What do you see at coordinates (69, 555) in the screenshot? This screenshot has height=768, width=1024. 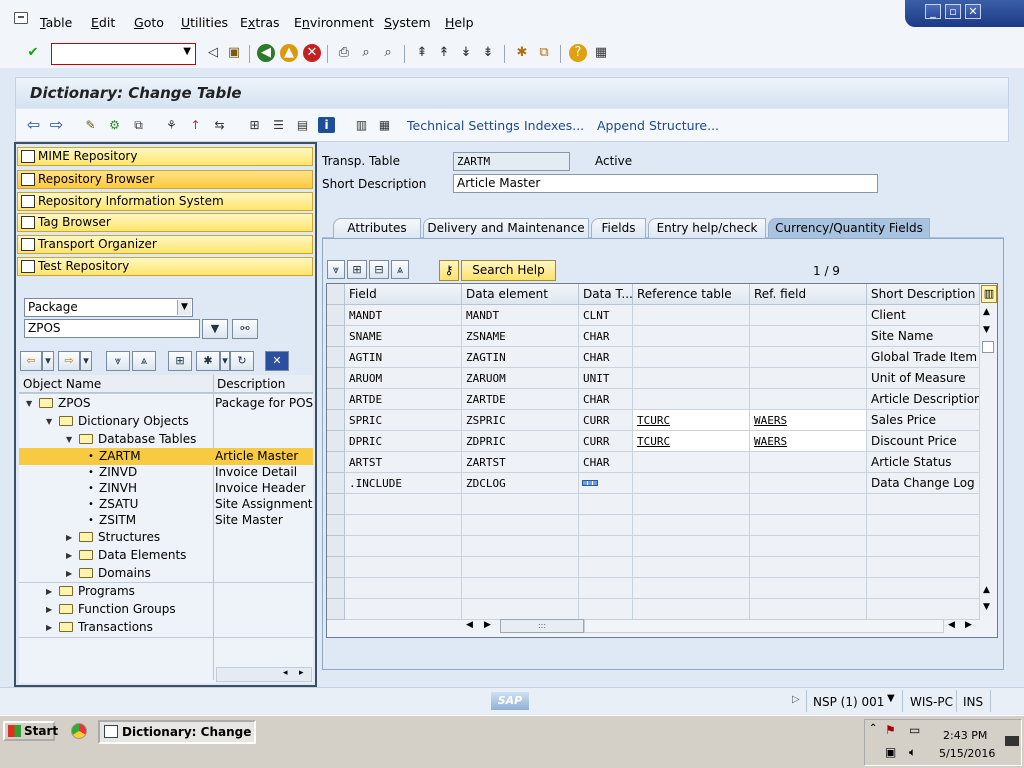 I see `collapsed-triangle-icon: ▶` at bounding box center [69, 555].